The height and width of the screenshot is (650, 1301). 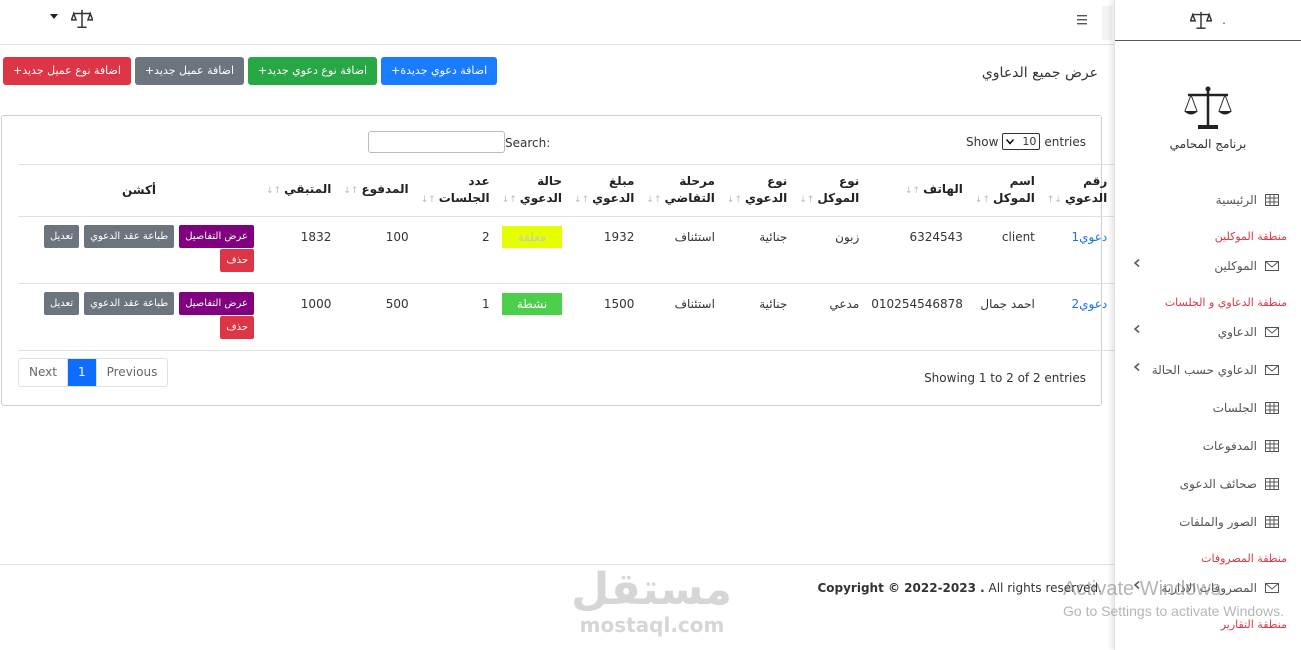 What do you see at coordinates (829, 317) in the screenshot?
I see `cell-client-type: مدعي` at bounding box center [829, 317].